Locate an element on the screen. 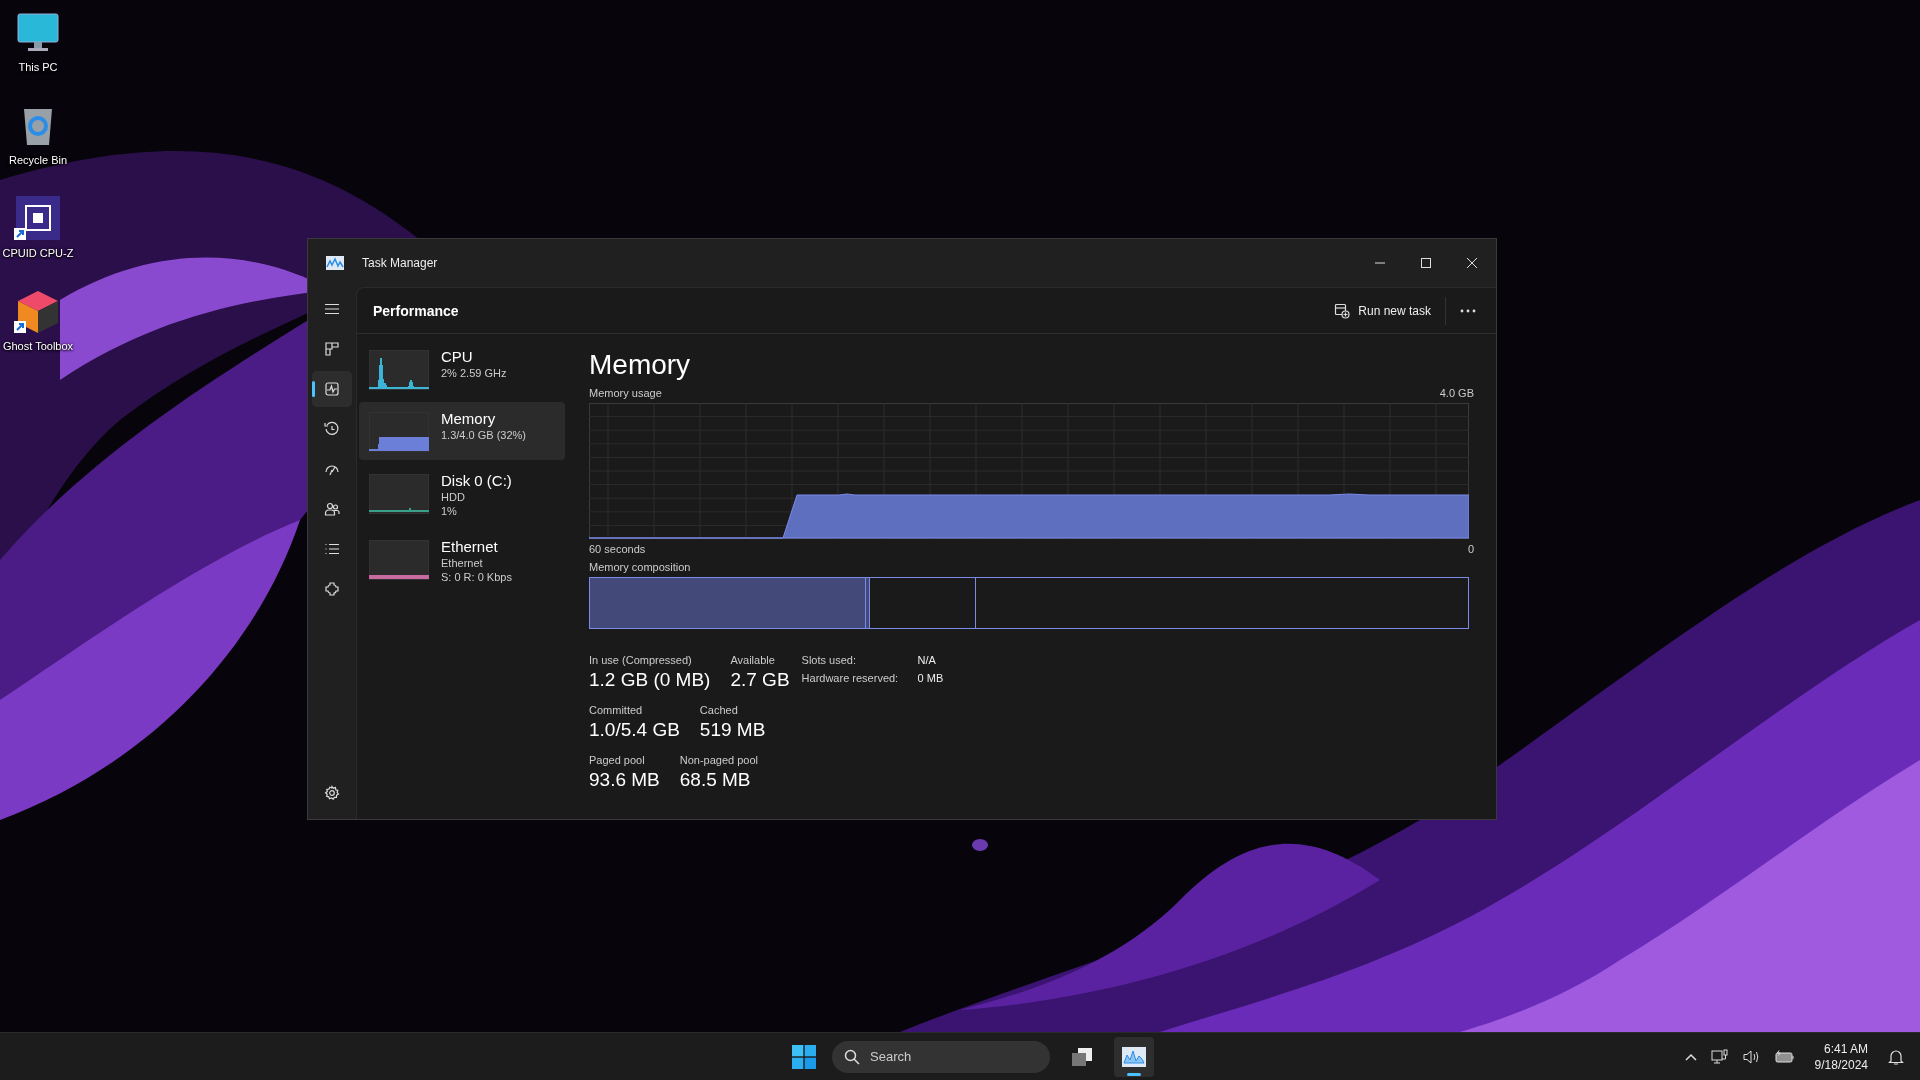 Image resolution: width=1920 pixels, height=1080 pixels. stat-value: 1.2 GB (0 MB) is located at coordinates (650, 680).